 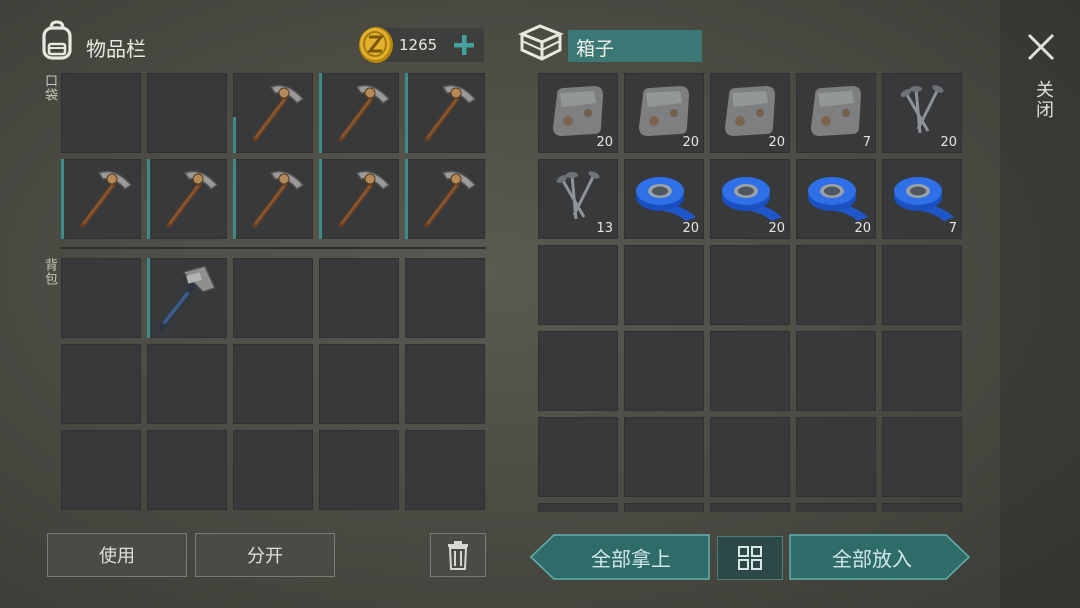 What do you see at coordinates (631, 557) in the screenshot?
I see `take-all-button: 全部拿上` at bounding box center [631, 557].